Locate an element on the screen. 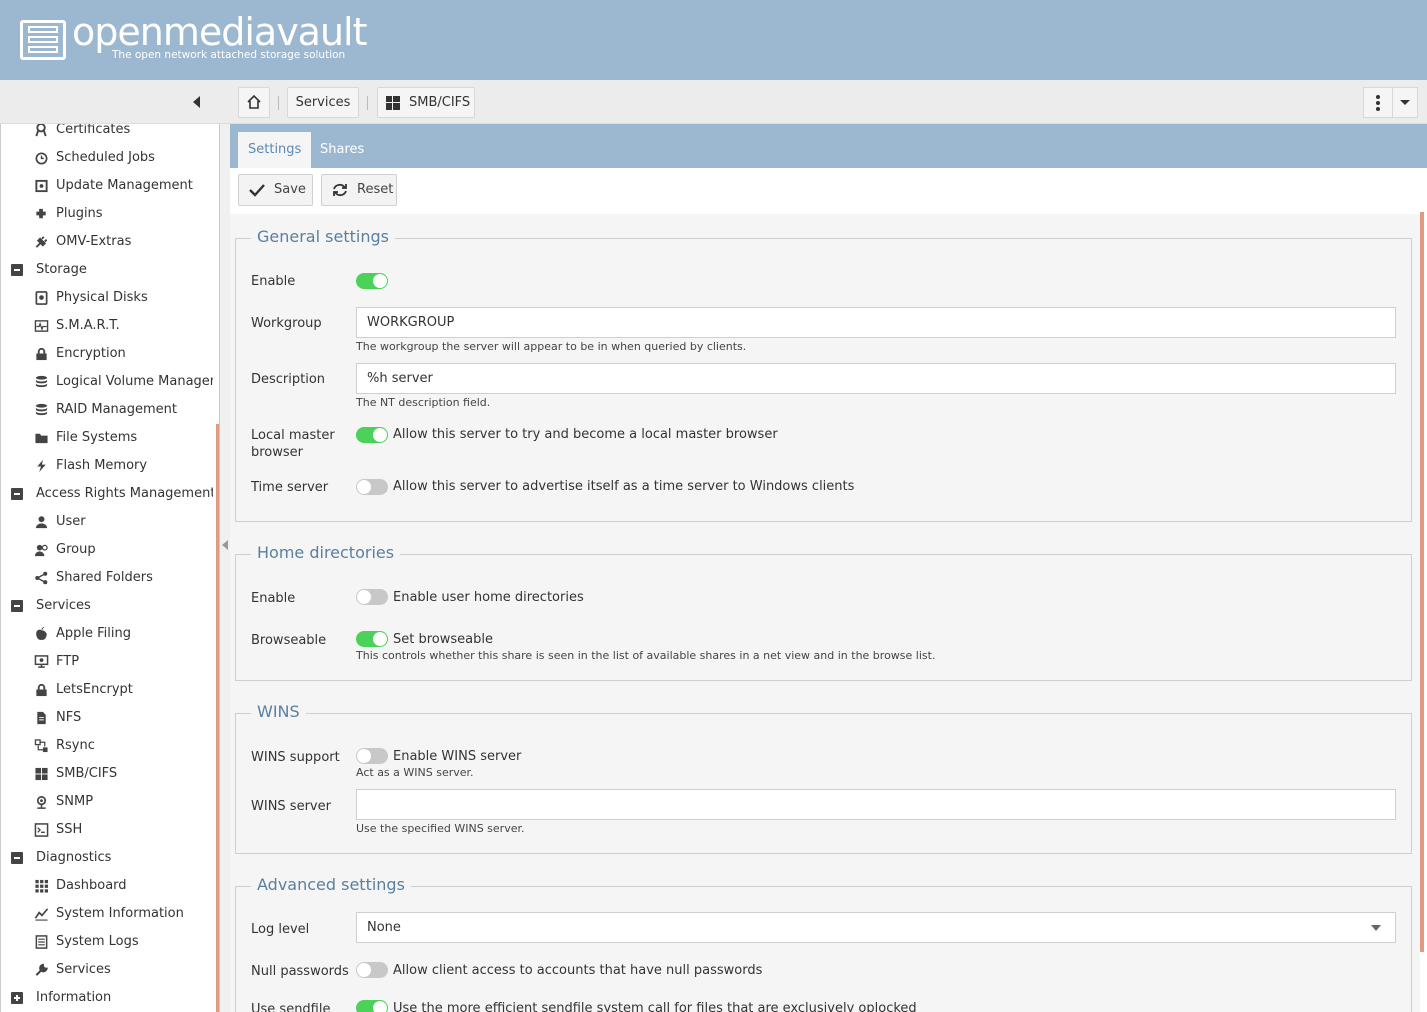  sidebar-item-system-information: System Information is located at coordinates (107, 914).